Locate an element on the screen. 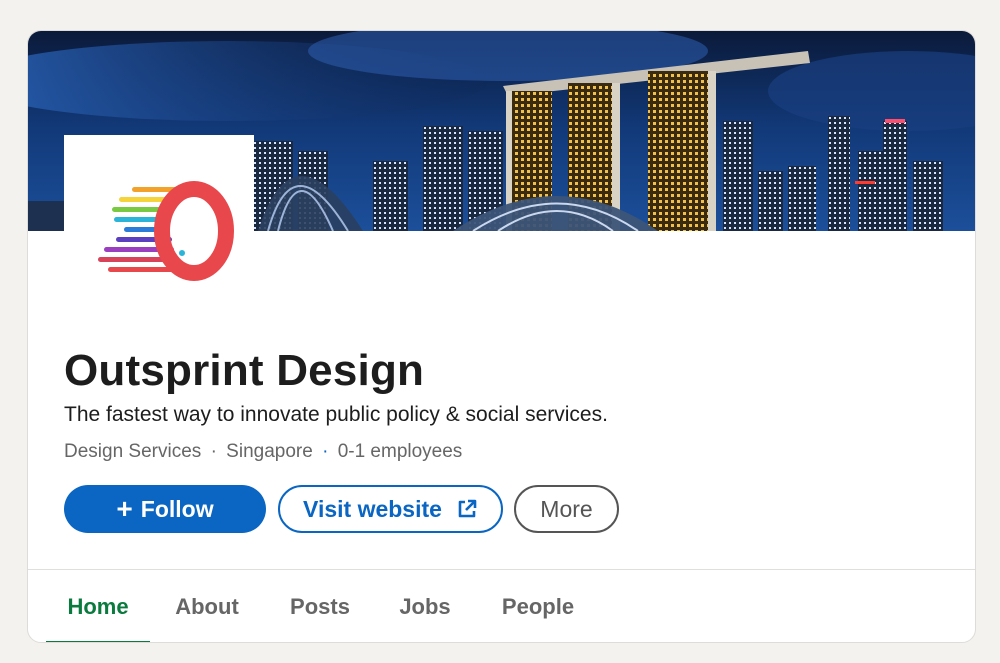 The width and height of the screenshot is (1000, 663). tab-label: People is located at coordinates (538, 606).